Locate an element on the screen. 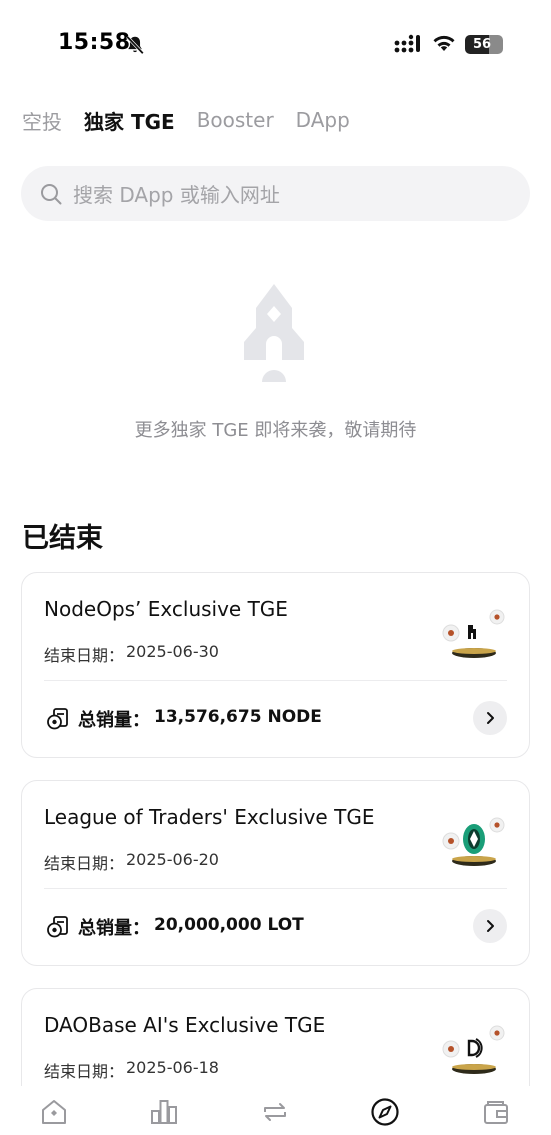  bell-slash-icon is located at coordinates (135, 45).